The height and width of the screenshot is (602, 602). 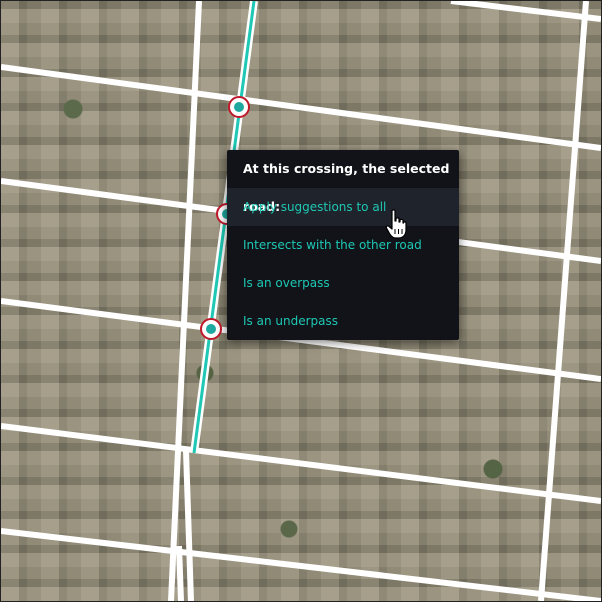 What do you see at coordinates (343, 283) in the screenshot?
I see `is-overpass-item: Is an overpass` at bounding box center [343, 283].